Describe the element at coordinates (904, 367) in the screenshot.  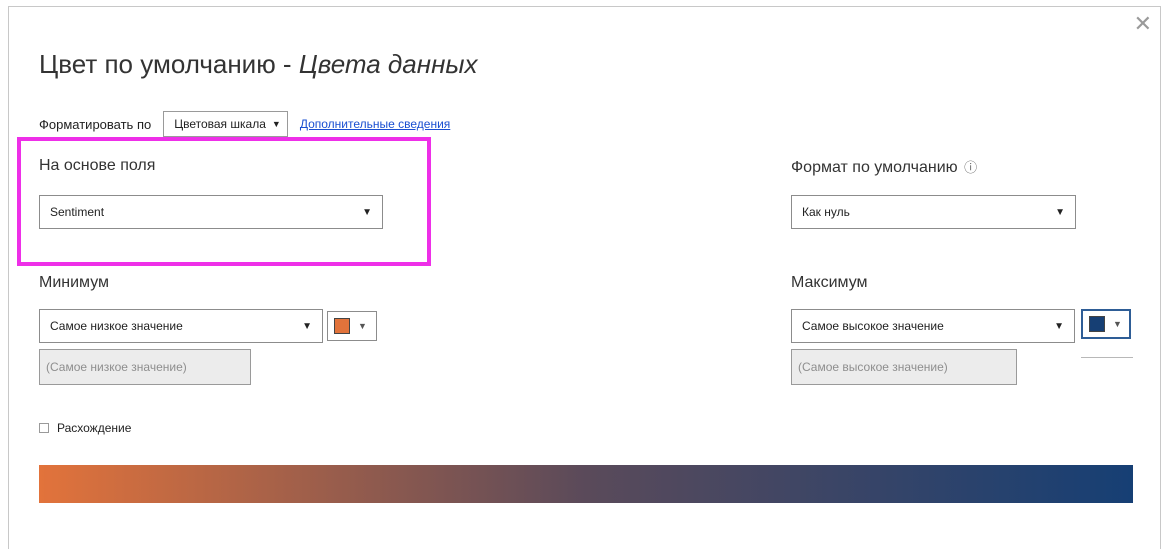
I see `maximum-value-input: (Самое высокое значение)` at that location.